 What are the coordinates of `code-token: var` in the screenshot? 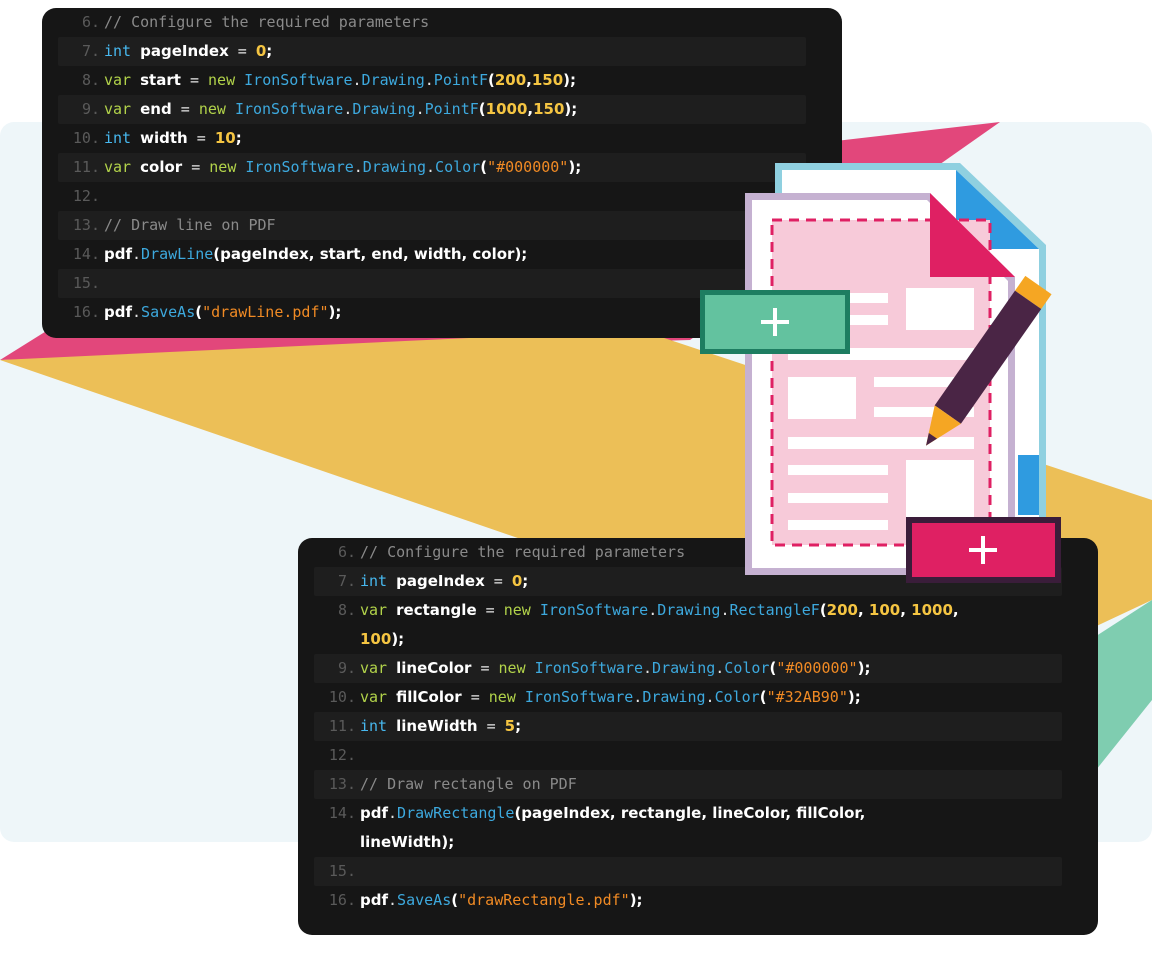 It's located at (122, 167).